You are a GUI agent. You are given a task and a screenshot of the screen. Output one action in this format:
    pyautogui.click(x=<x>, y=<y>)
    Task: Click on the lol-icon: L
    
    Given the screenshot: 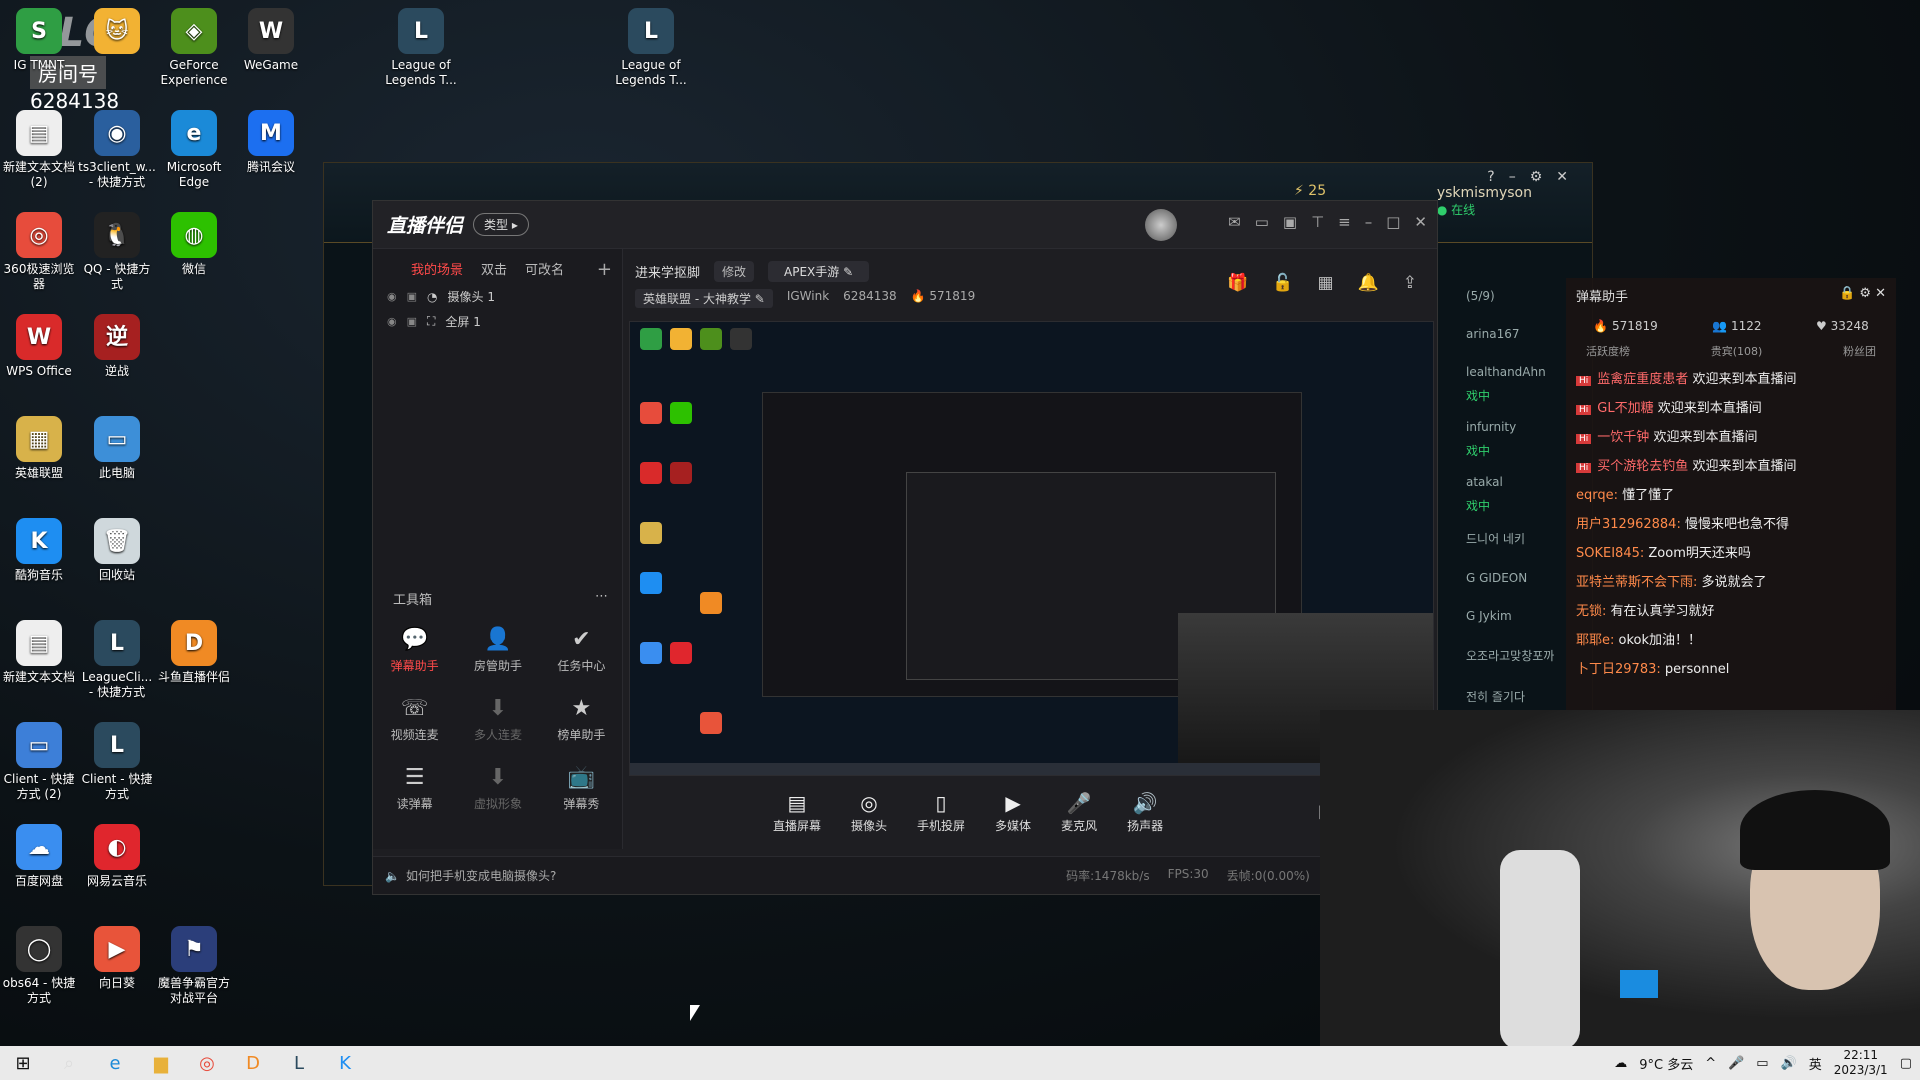 What is the action you would take?
    pyautogui.click(x=299, y=1063)
    